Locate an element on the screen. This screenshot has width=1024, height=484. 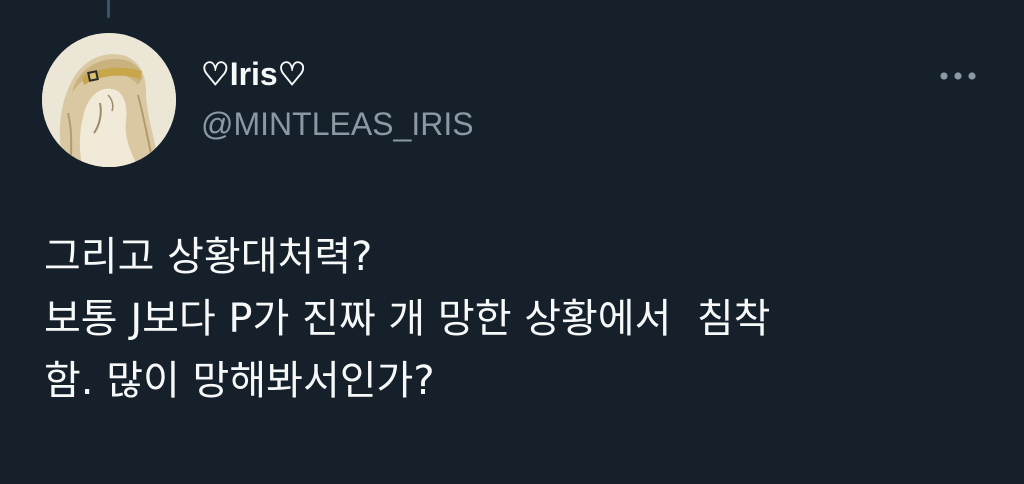
tweet-text-line-1: 그리고 상황대처력? is located at coordinates (208, 257).